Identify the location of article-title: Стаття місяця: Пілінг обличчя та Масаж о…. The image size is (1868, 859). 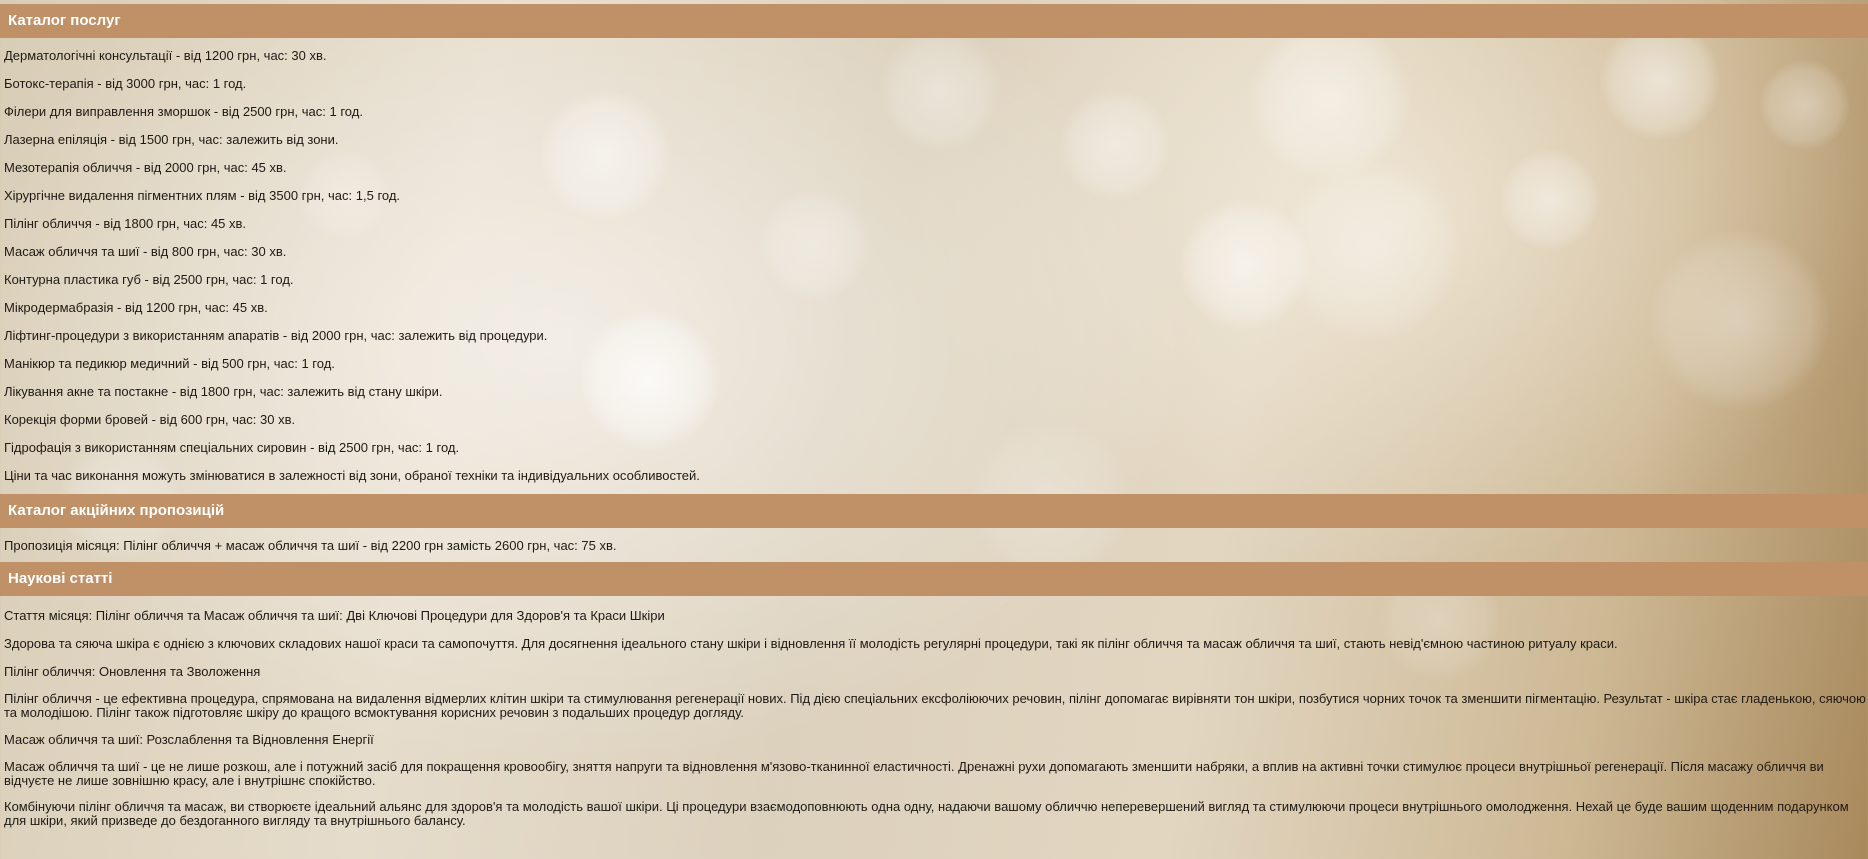
(334, 615).